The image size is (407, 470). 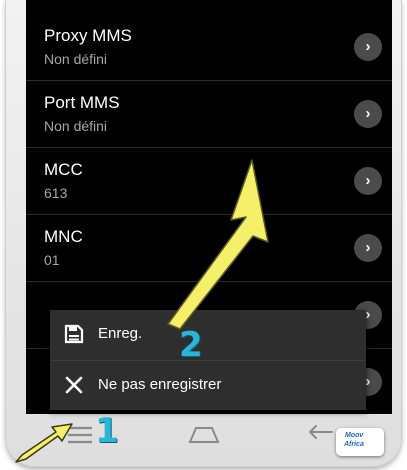 What do you see at coordinates (63, 236) in the screenshot?
I see `setting-title: MNC` at bounding box center [63, 236].